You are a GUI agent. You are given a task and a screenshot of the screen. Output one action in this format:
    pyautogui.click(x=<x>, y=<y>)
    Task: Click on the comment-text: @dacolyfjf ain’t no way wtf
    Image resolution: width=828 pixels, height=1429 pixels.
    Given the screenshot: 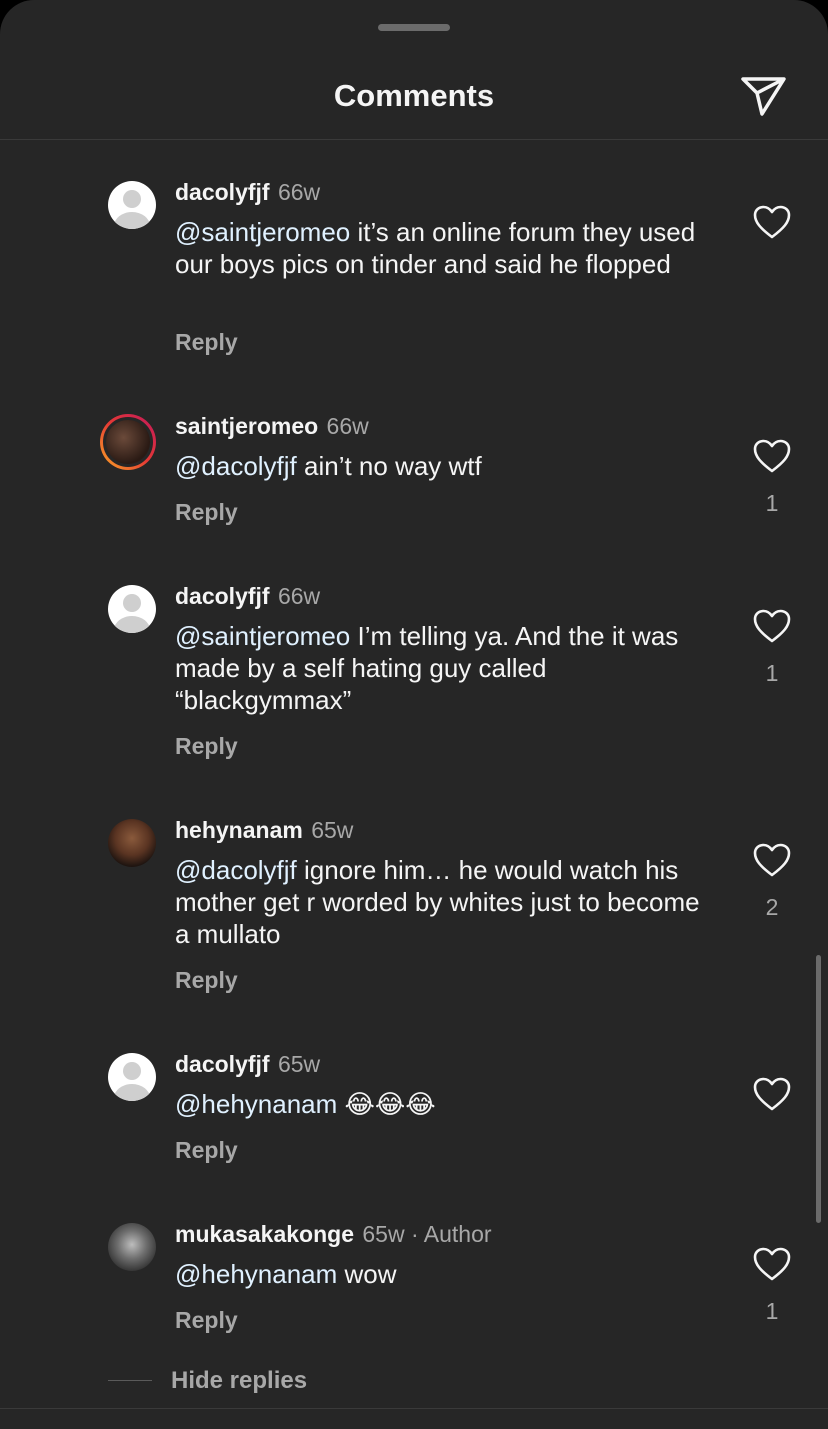 What is the action you would take?
    pyautogui.click(x=328, y=466)
    